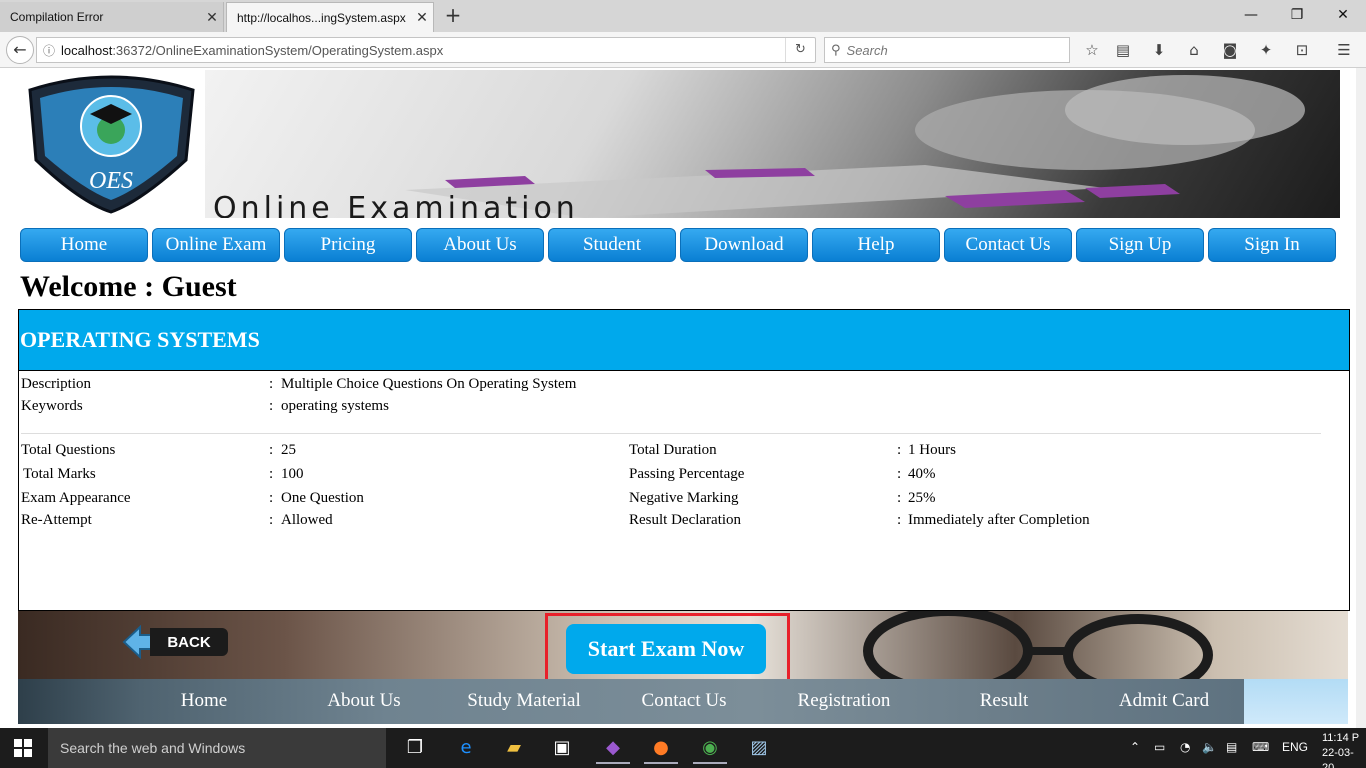 Image resolution: width=1366 pixels, height=768 pixels. Describe the element at coordinates (1230, 50) in the screenshot. I see `pocket-icon: ◙` at that location.